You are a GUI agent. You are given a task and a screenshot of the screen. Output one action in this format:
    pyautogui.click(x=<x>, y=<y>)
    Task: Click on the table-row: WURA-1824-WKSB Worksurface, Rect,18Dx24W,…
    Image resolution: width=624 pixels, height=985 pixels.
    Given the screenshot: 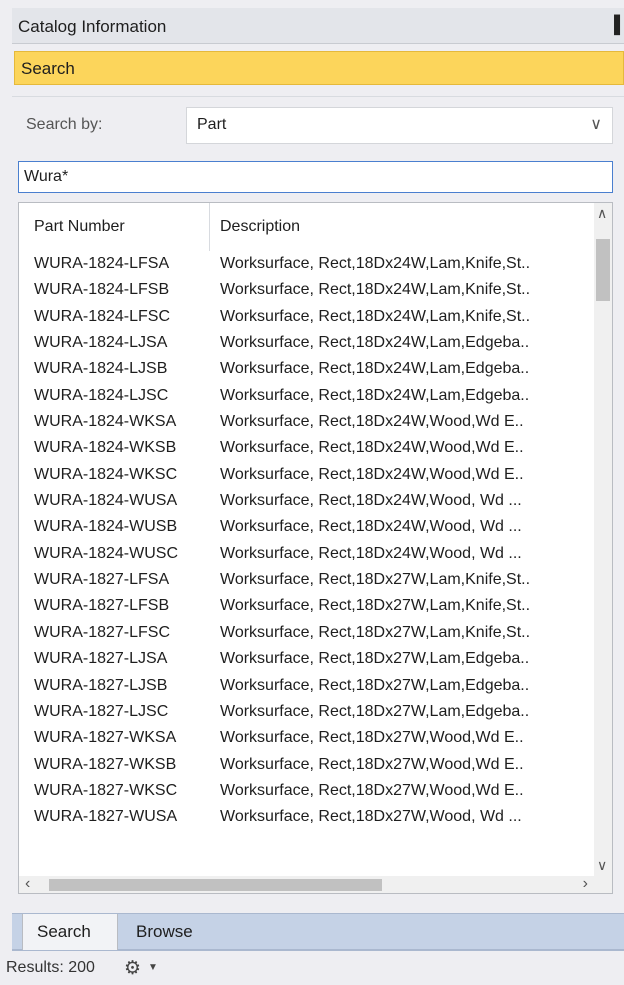 What is the action you would take?
    pyautogui.click(x=306, y=448)
    